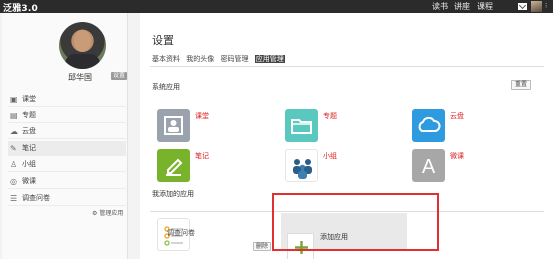 This screenshot has width=553, height=259. I want to click on nav-reading: 读书, so click(440, 6).